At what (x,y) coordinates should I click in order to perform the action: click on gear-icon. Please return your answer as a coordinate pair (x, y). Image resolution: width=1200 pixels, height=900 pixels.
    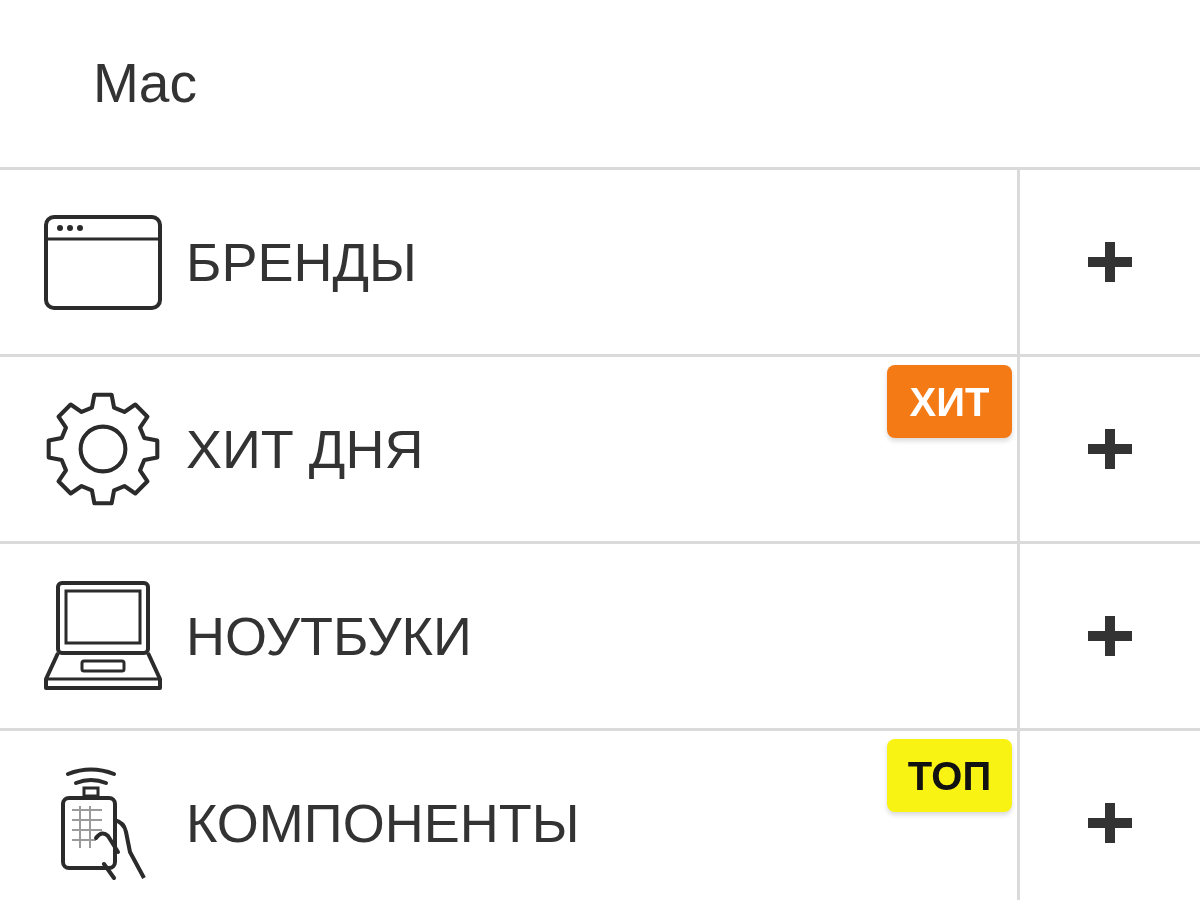
    Looking at the image, I should click on (103, 449).